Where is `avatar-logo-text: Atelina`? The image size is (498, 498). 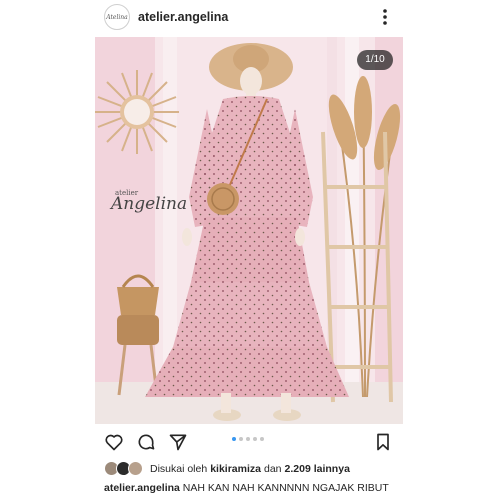 avatar-logo-text: Atelina is located at coordinates (117, 17).